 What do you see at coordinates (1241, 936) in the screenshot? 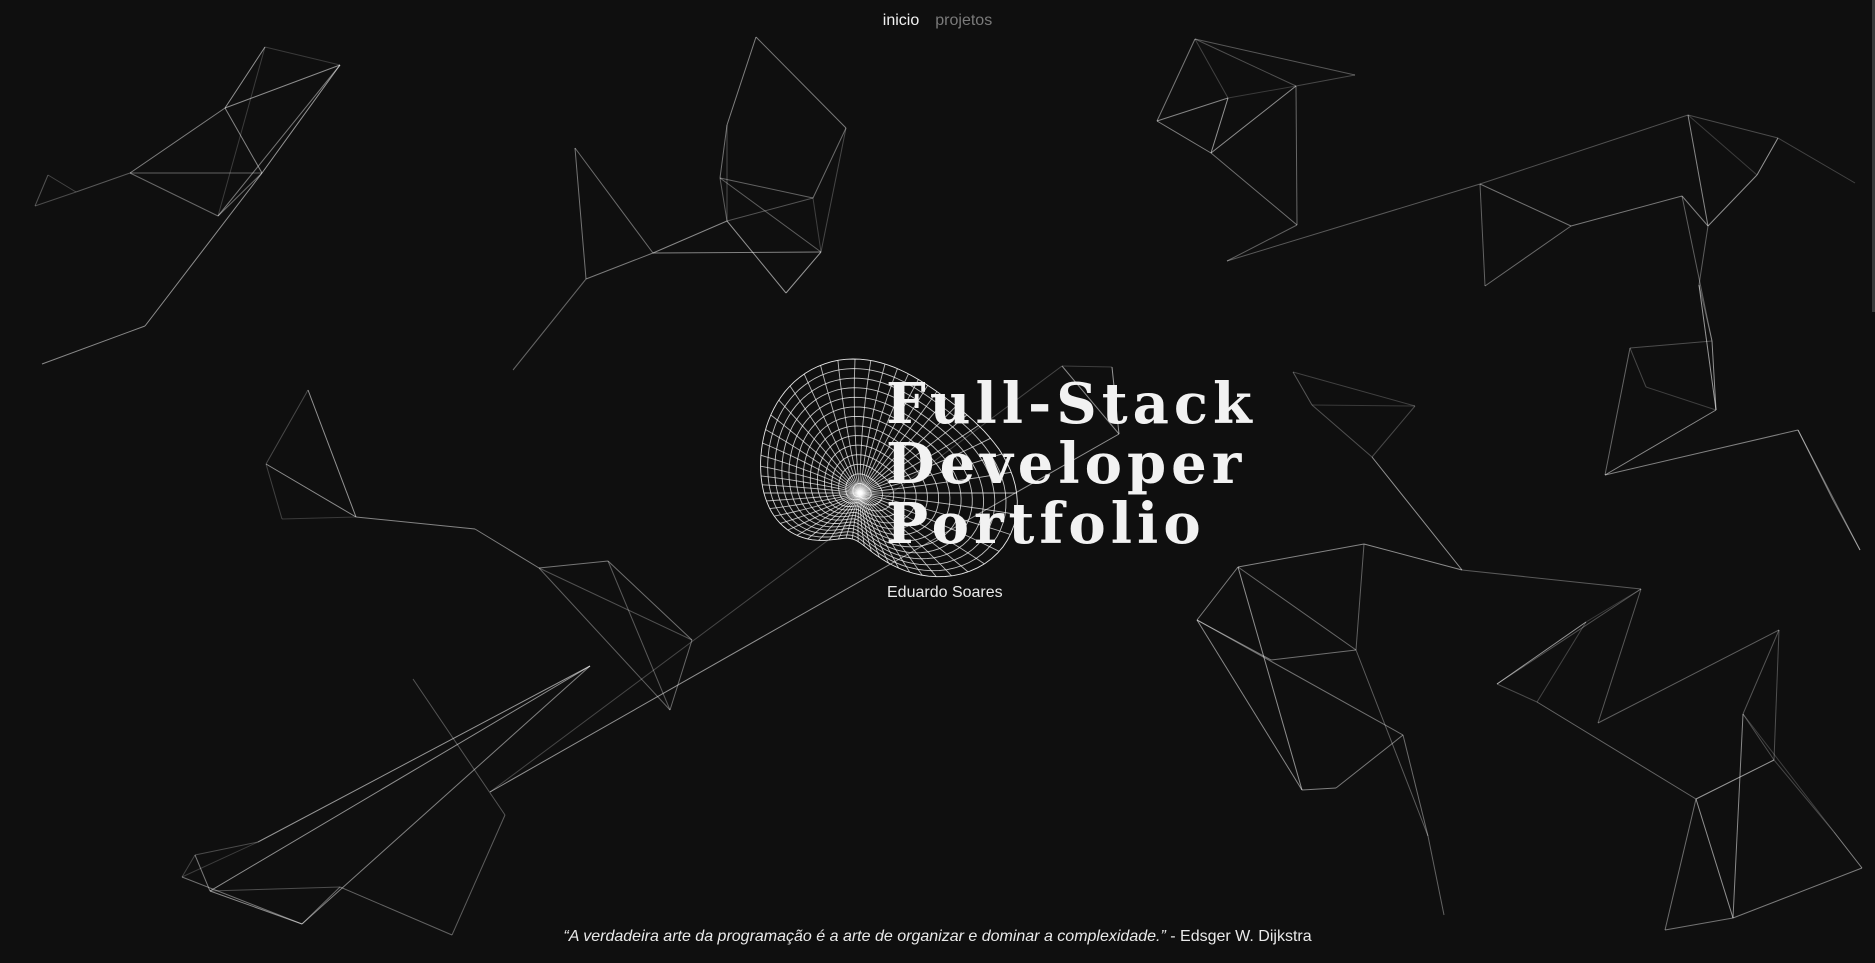
I see `quote-author: - Edsger W. Dijkstra` at bounding box center [1241, 936].